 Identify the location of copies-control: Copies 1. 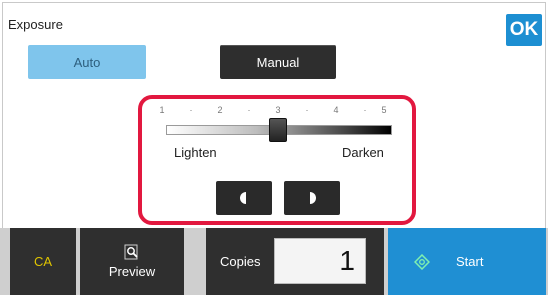
(295, 261).